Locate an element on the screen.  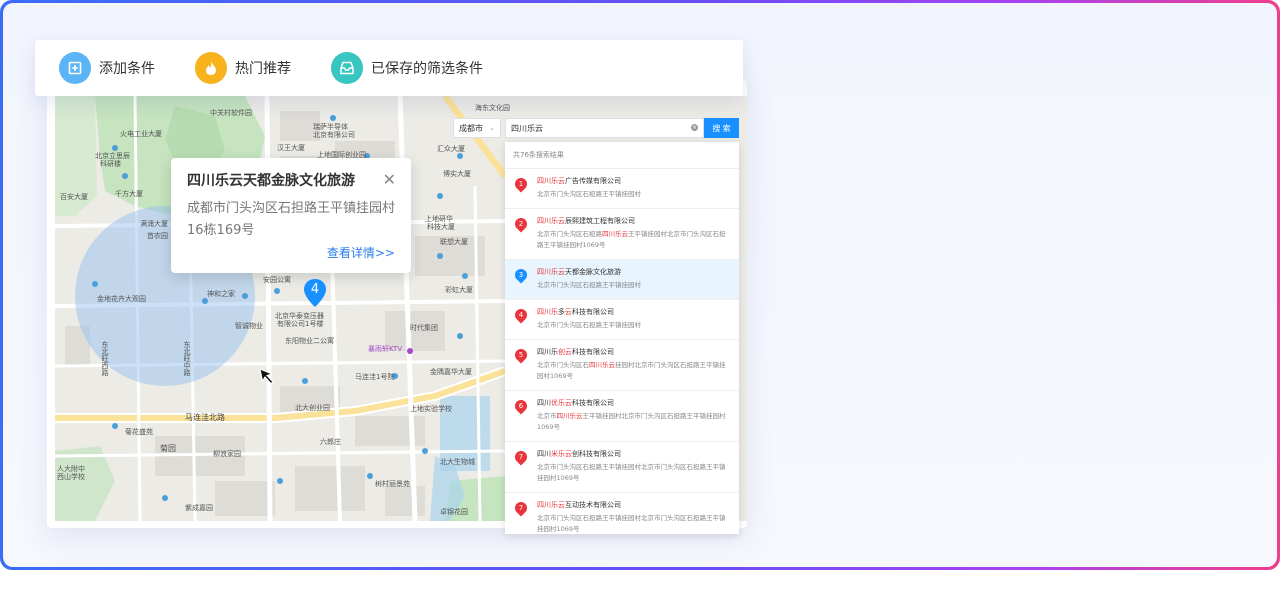
result-number: 2 is located at coordinates (521, 224).